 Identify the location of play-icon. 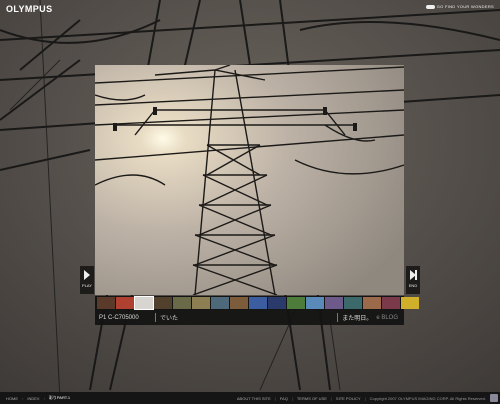
(87, 275).